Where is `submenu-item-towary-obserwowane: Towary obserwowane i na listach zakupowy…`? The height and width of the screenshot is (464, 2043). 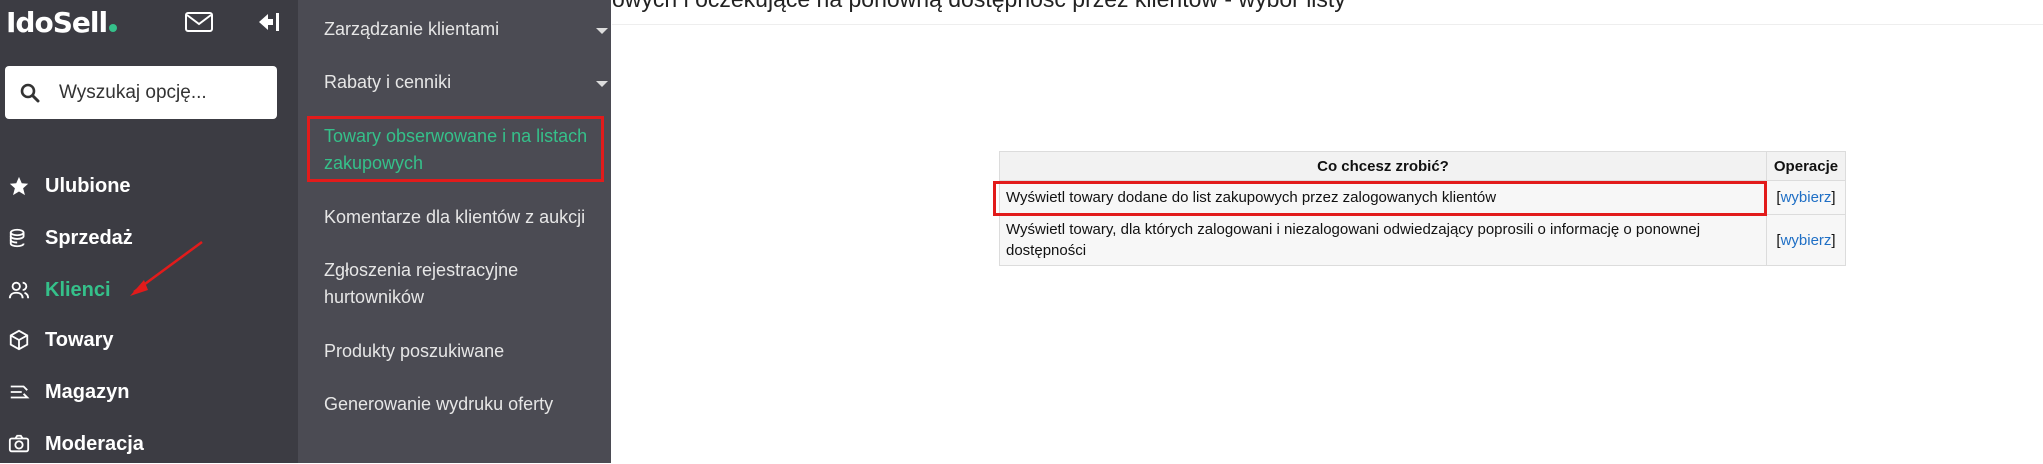
submenu-item-towary-obserwowane: Towary obserwowane i na listach zakupowy… is located at coordinates (465, 150).